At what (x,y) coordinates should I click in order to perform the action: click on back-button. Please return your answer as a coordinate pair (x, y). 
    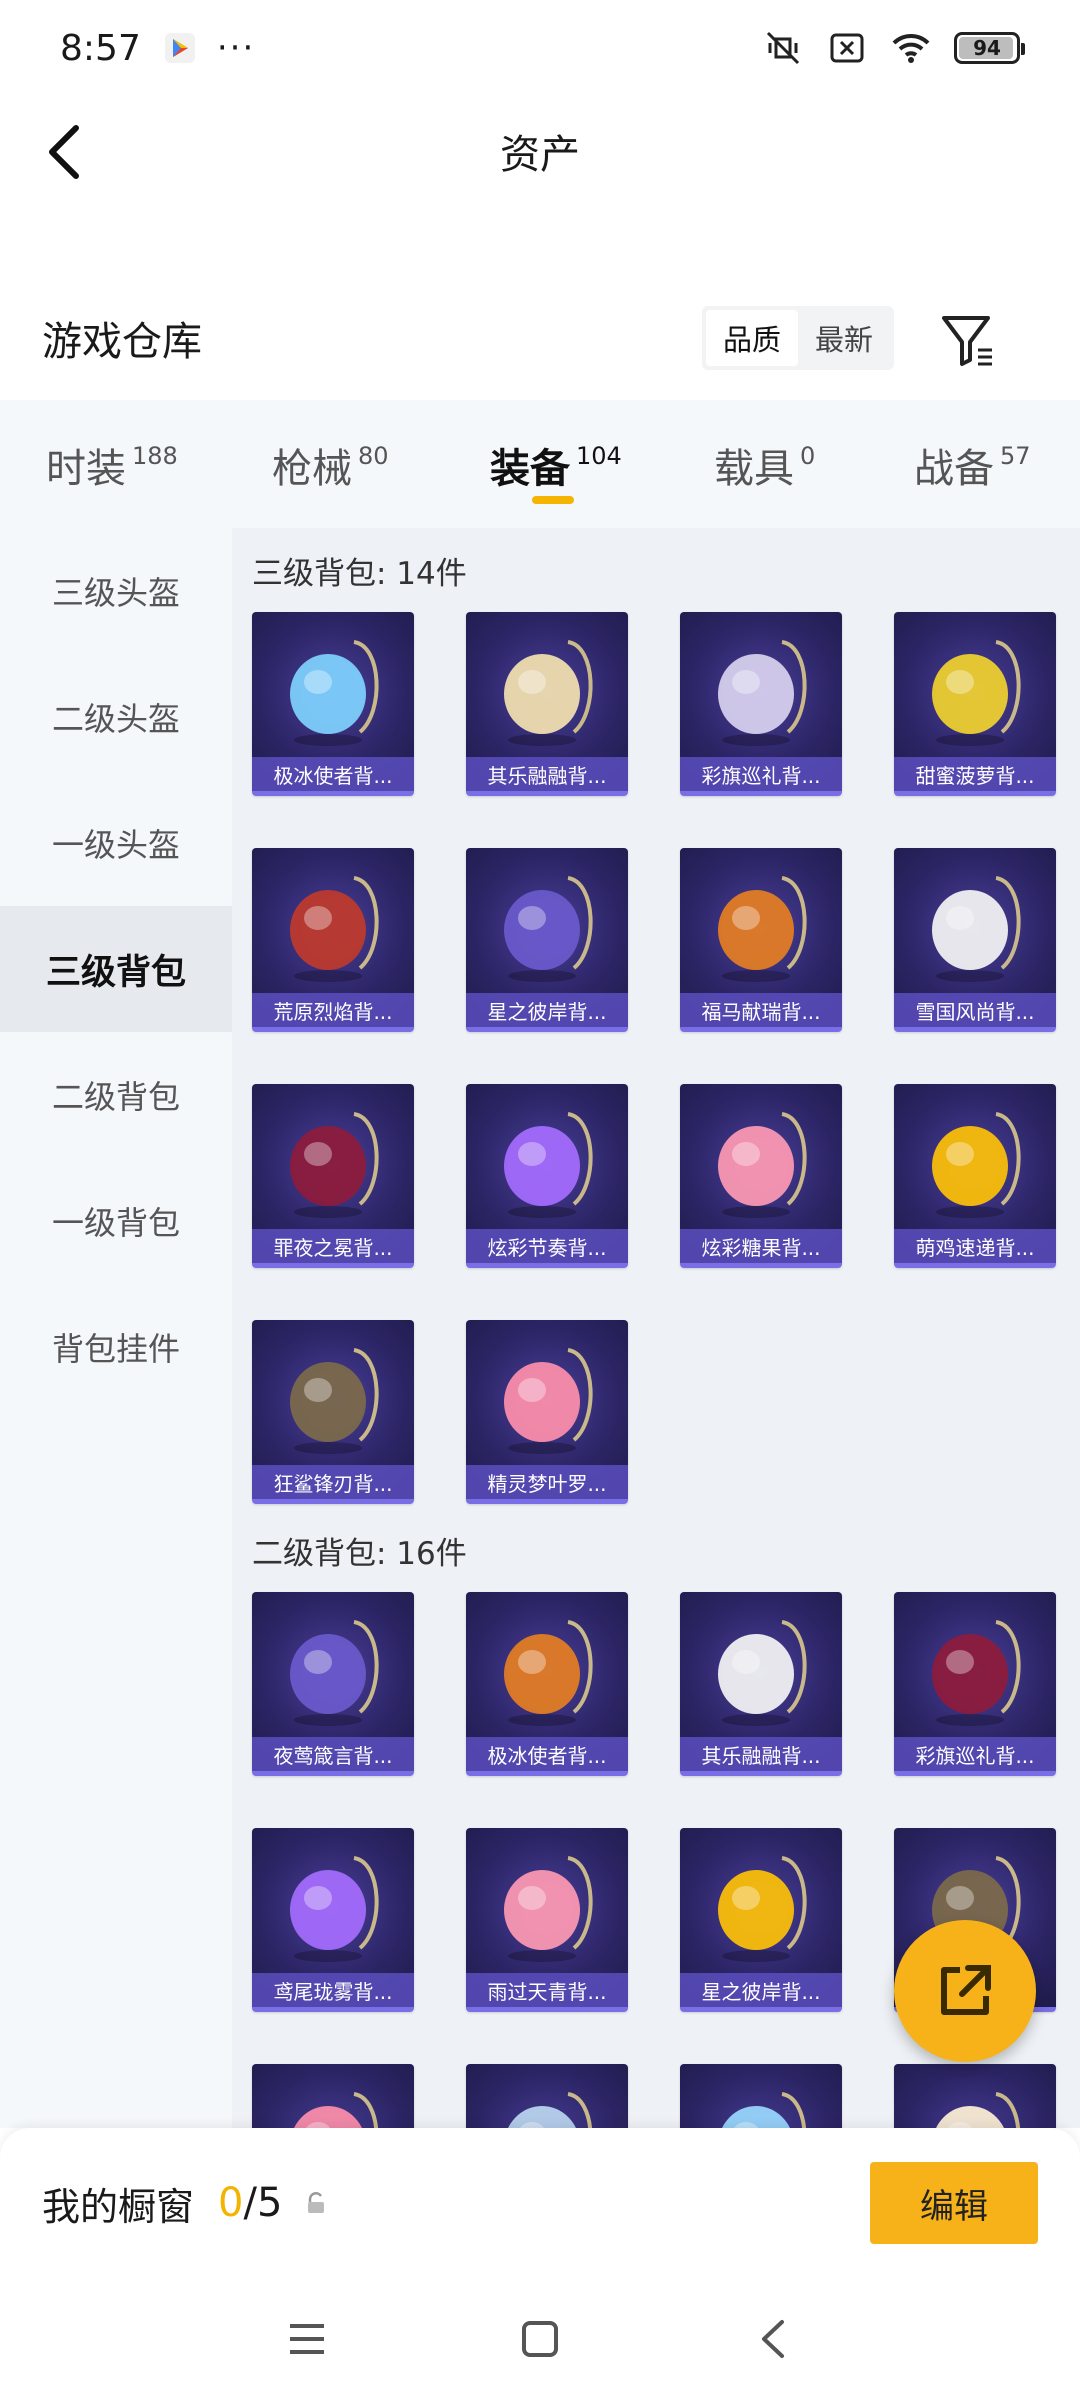
    Looking at the image, I should click on (66, 152).